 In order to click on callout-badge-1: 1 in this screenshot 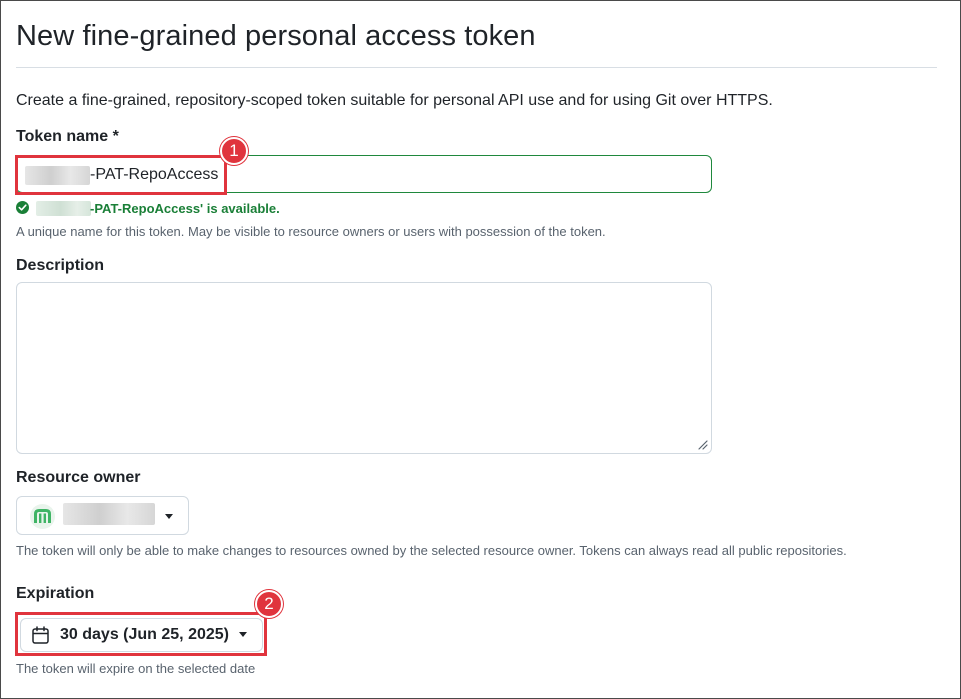, I will do `click(234, 151)`.